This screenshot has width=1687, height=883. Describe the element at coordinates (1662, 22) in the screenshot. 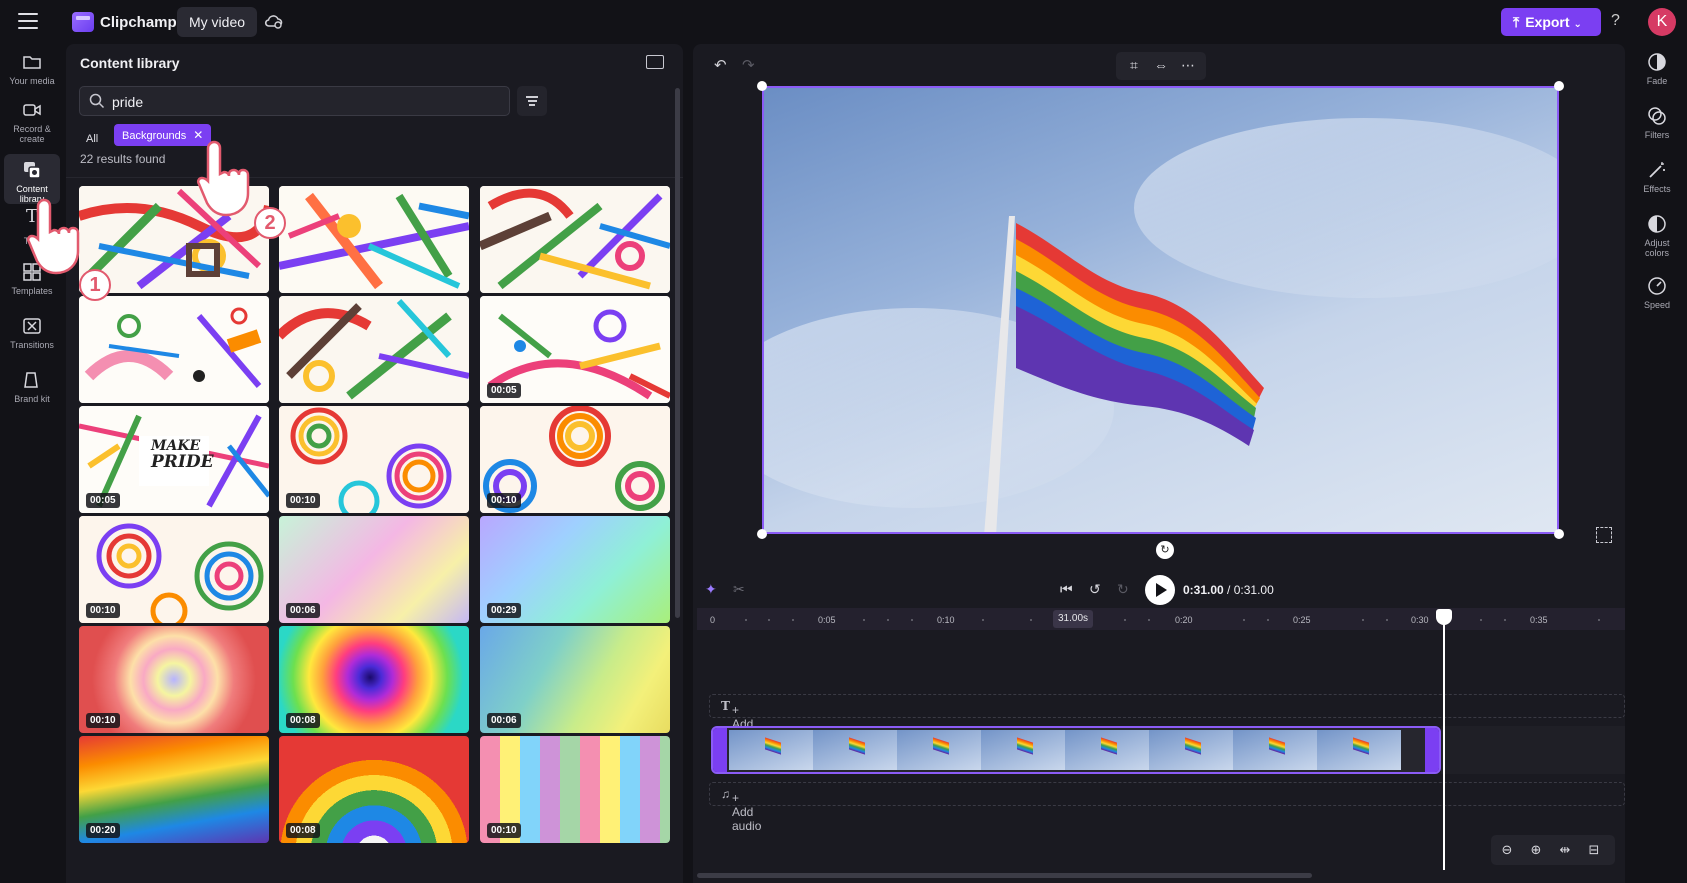

I see `avatar: K` at that location.